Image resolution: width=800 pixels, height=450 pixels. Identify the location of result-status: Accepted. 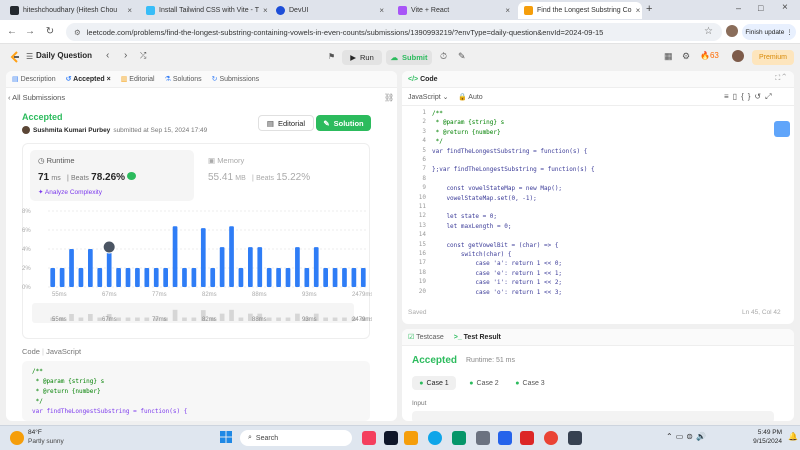
(435, 360).